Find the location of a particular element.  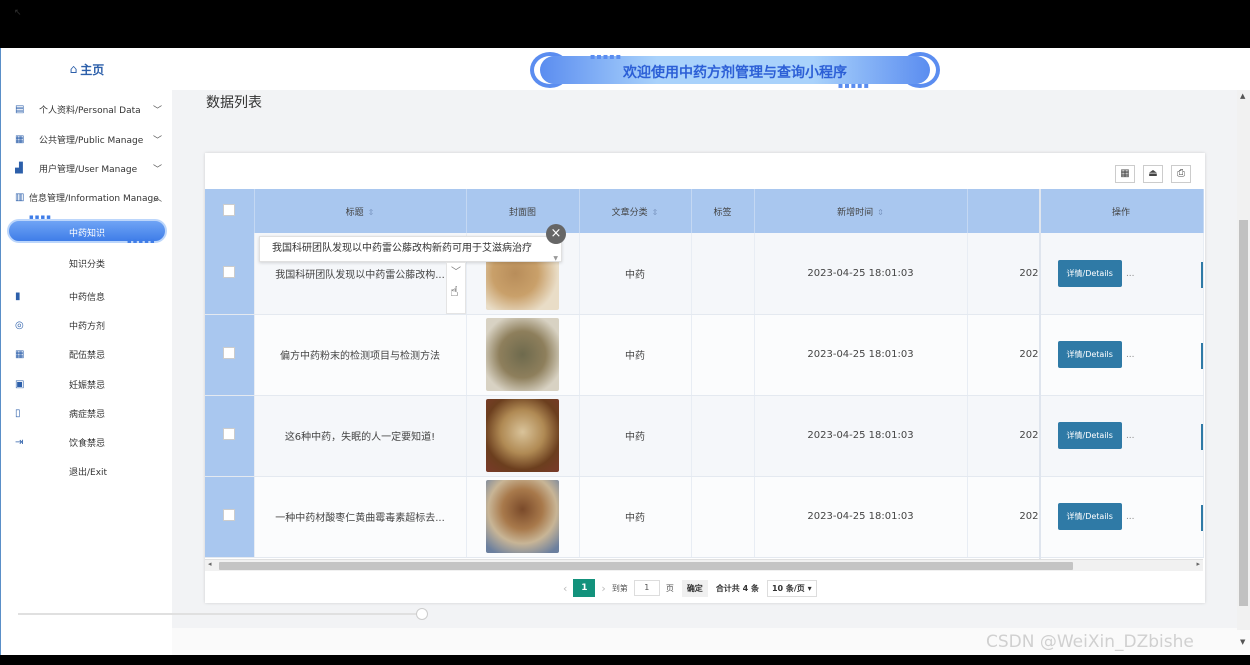

column-header-added-time: 新增时间 ⇕ is located at coordinates (861, 211).